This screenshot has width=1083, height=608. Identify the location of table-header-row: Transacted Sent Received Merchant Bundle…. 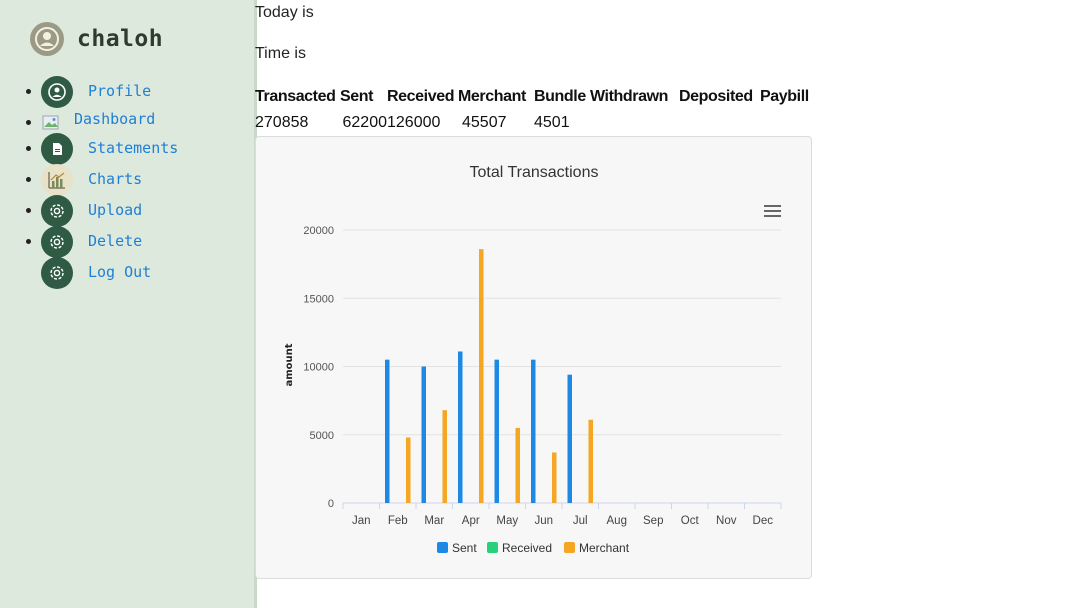
(535, 97).